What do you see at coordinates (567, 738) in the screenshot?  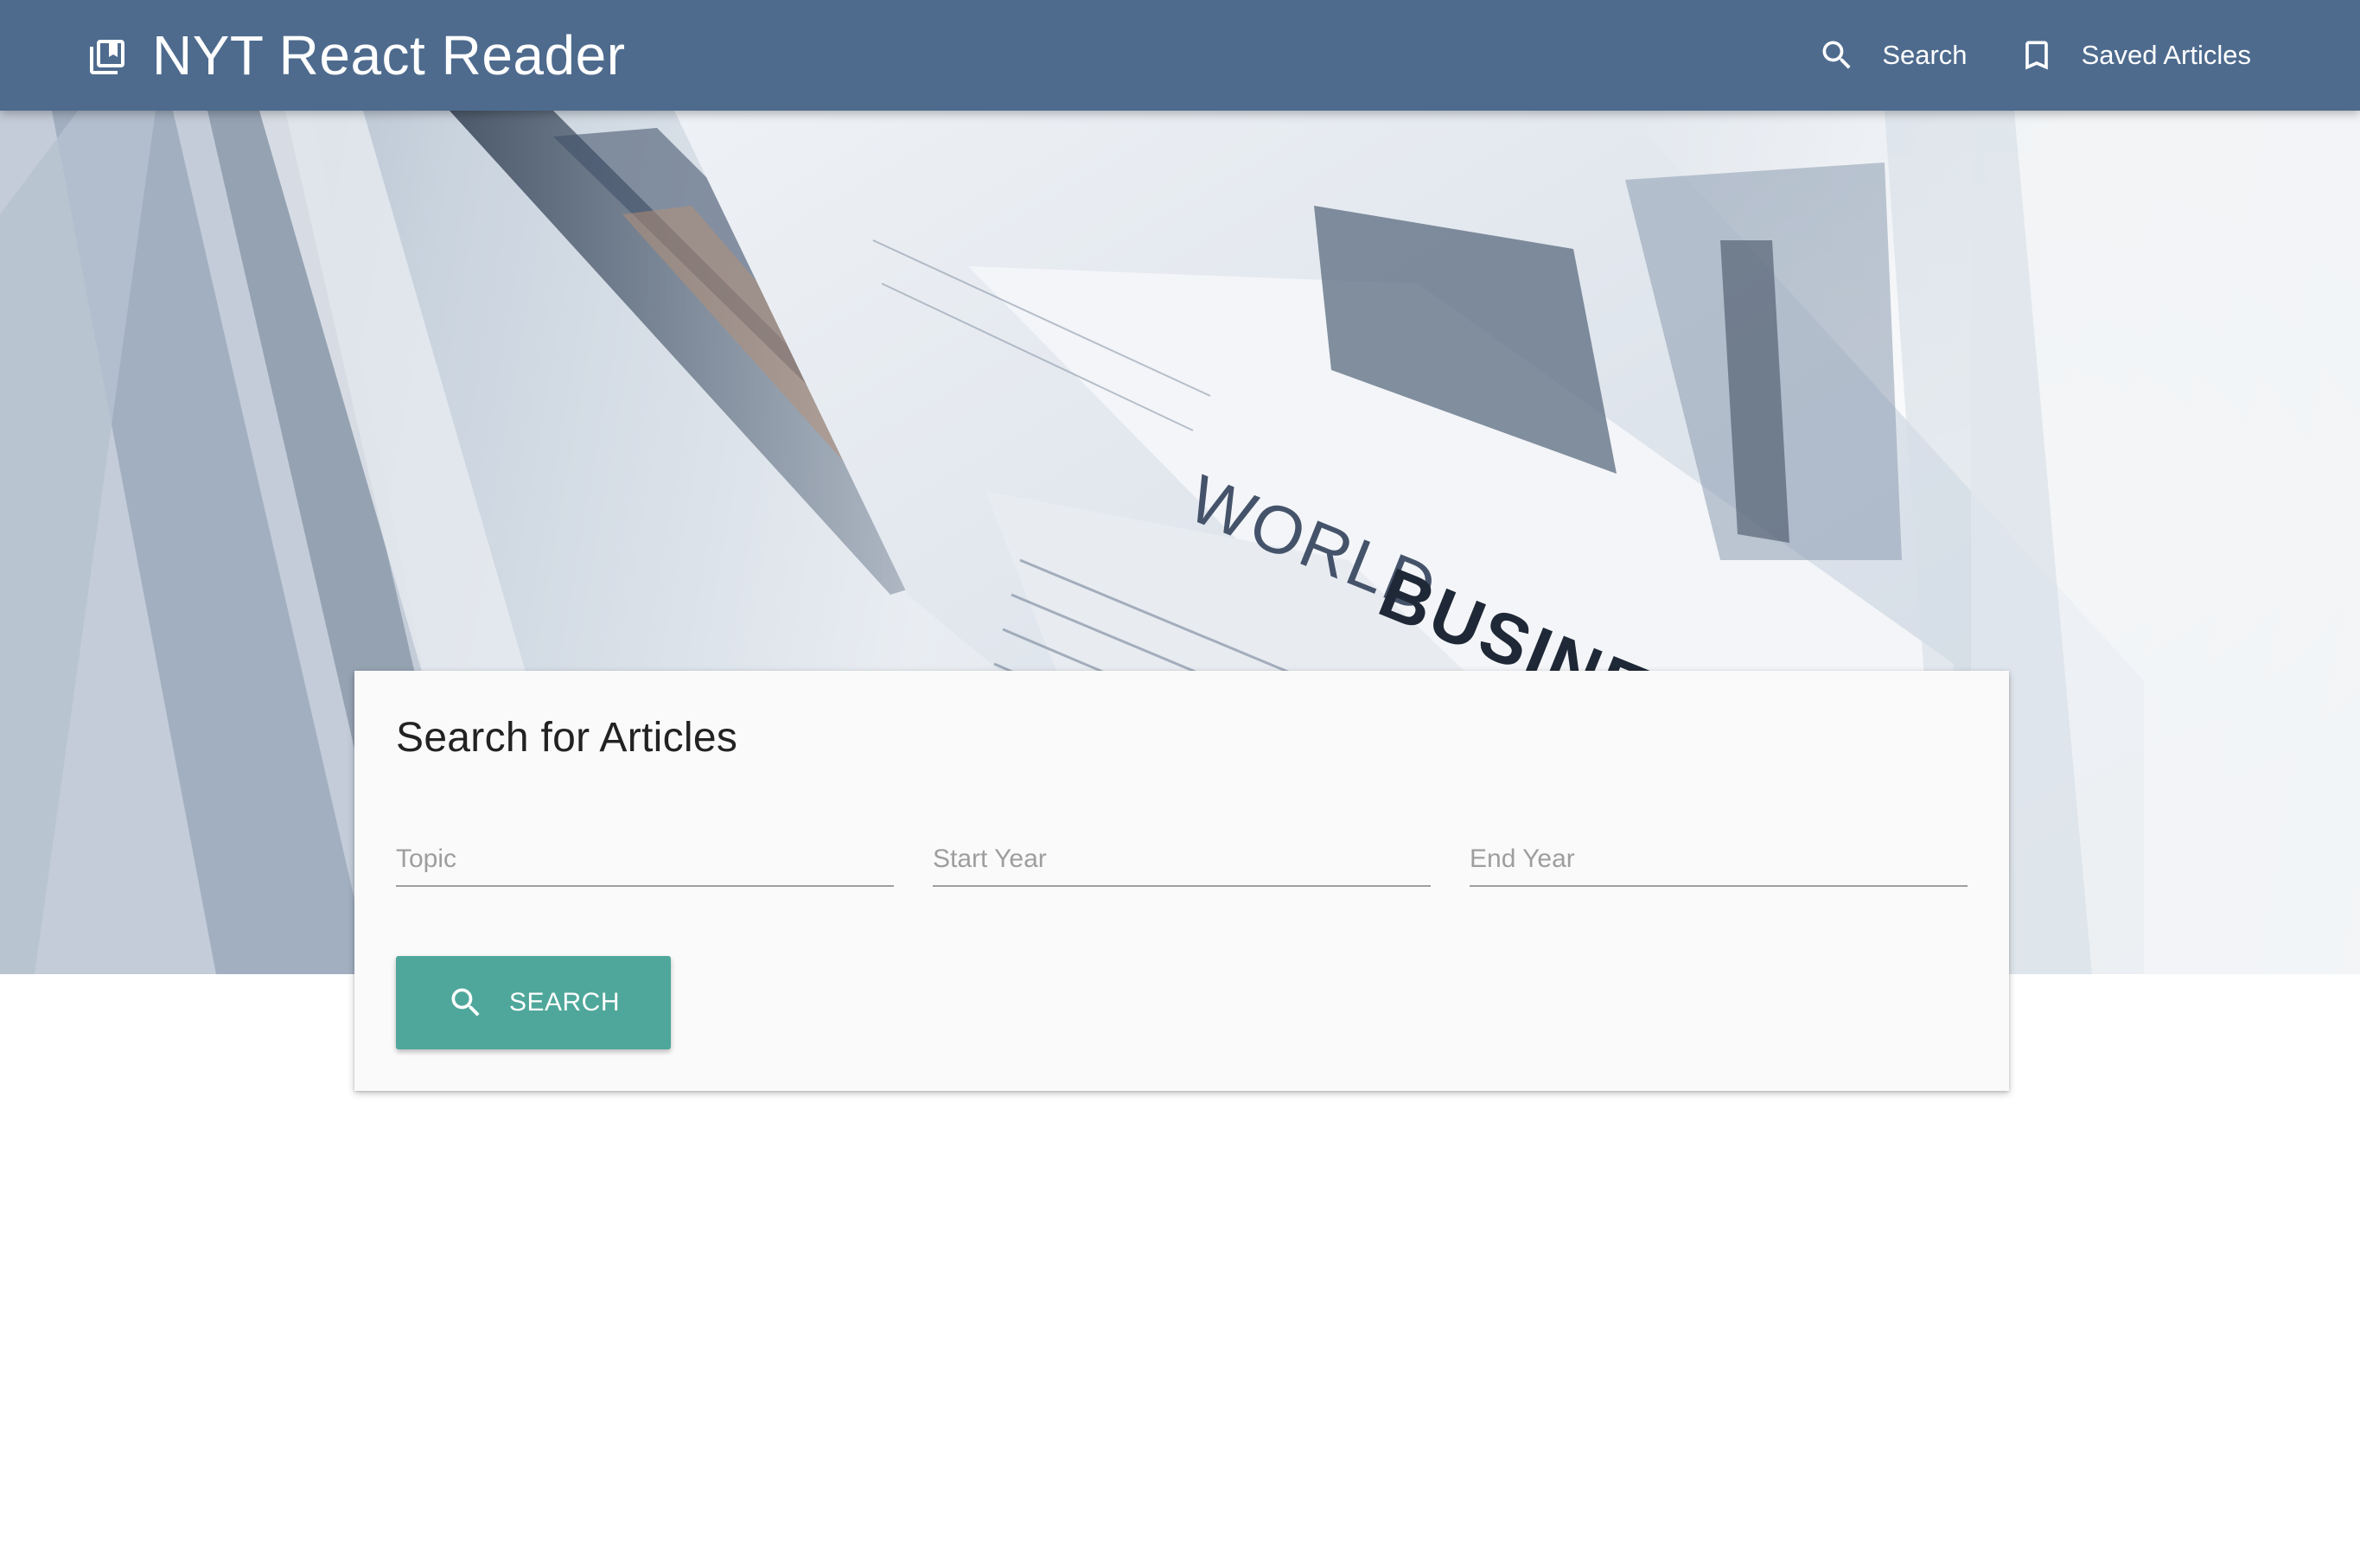 I see `search-card-title: Search for Articles` at bounding box center [567, 738].